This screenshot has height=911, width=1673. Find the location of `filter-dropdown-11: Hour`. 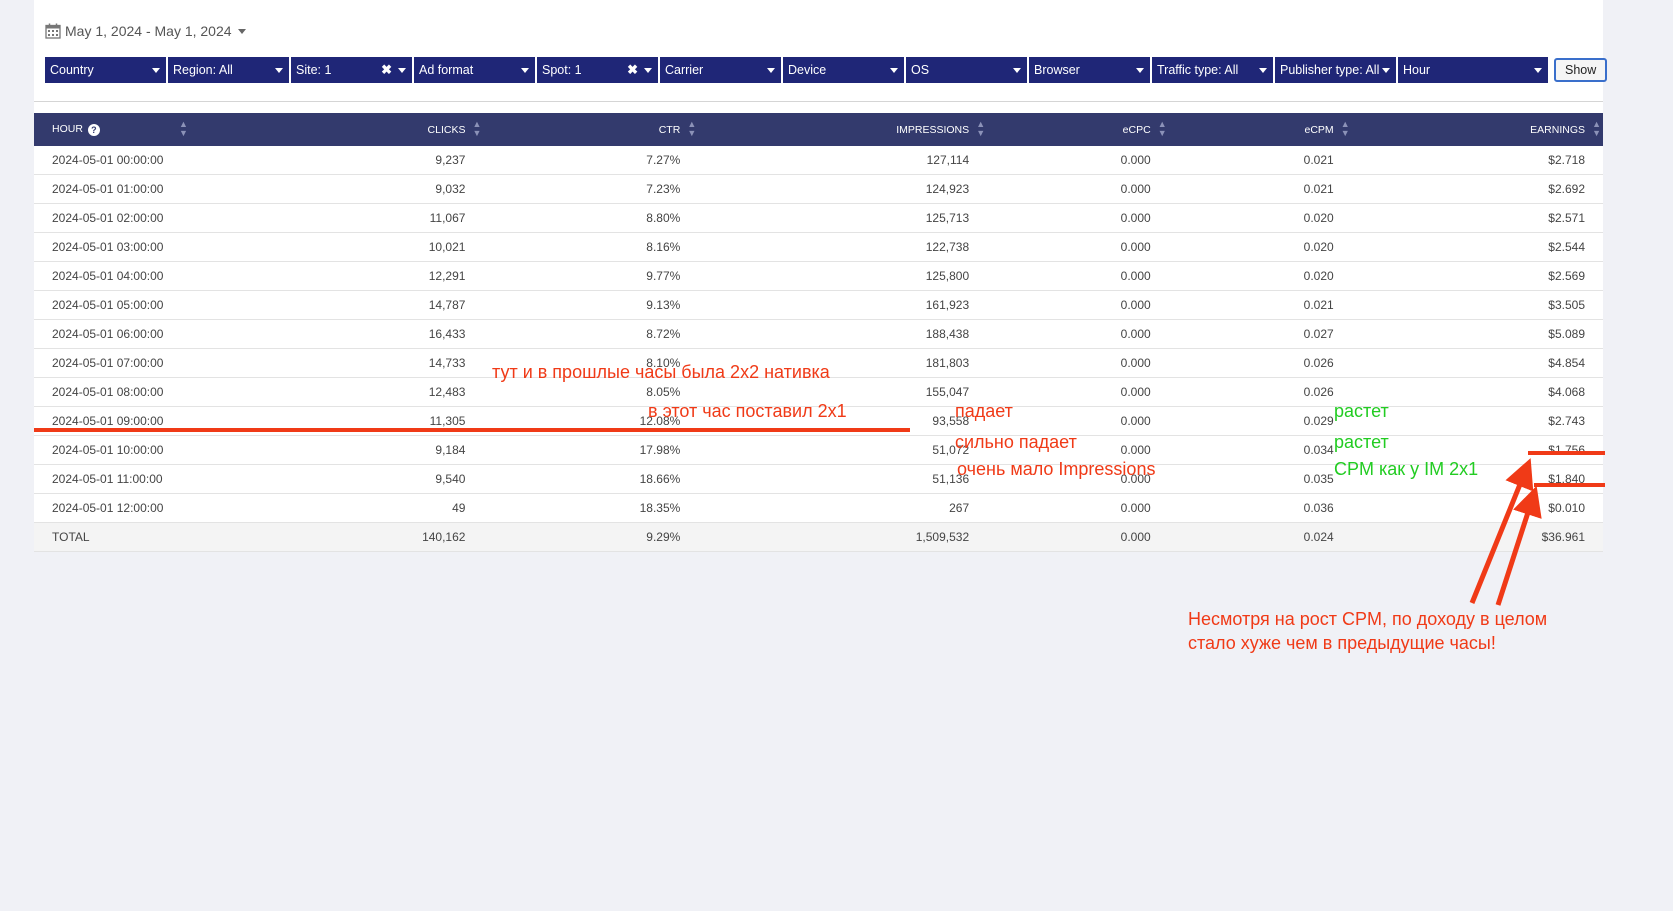

filter-dropdown-11: Hour is located at coordinates (1473, 70).